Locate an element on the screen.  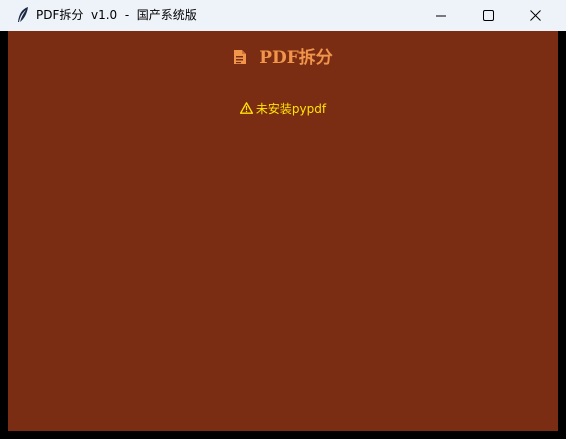
maximize-button is located at coordinates (488, 15).